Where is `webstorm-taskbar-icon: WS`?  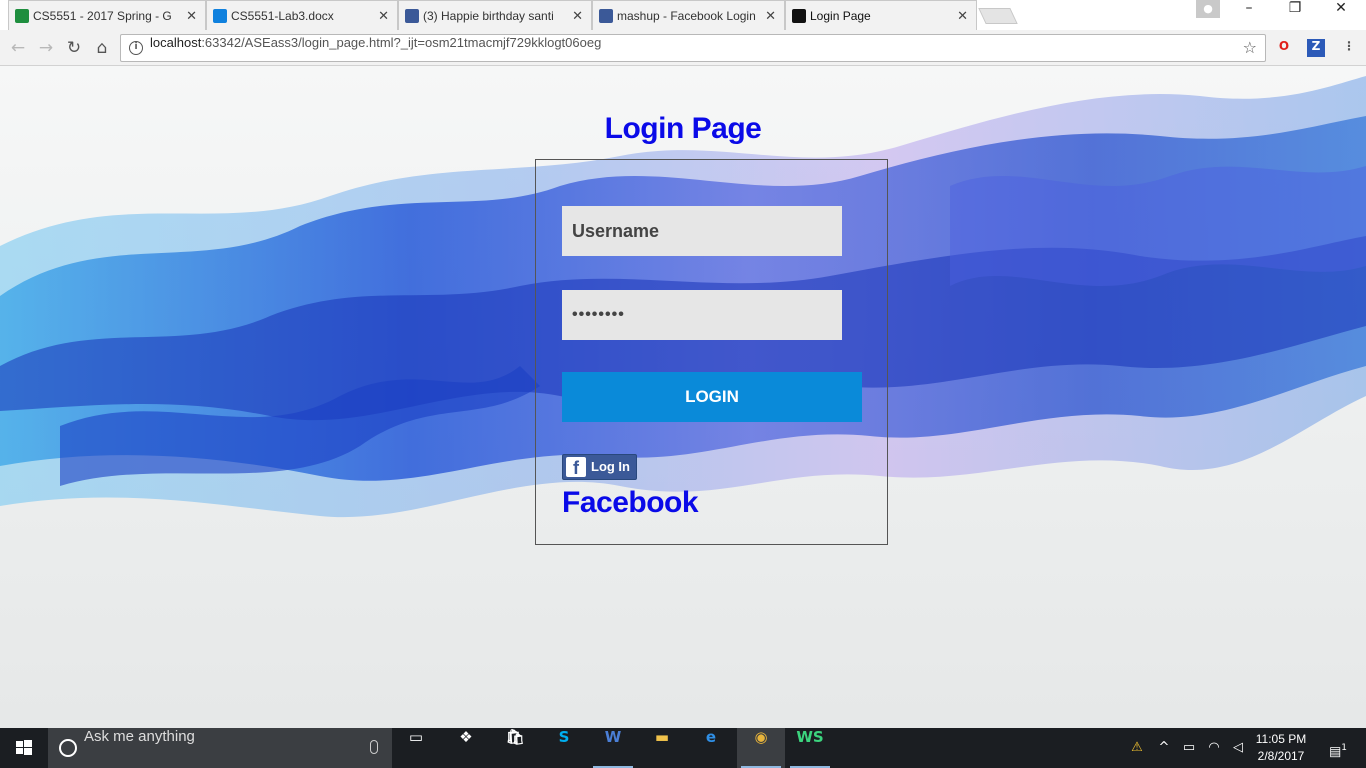 webstorm-taskbar-icon: WS is located at coordinates (810, 748).